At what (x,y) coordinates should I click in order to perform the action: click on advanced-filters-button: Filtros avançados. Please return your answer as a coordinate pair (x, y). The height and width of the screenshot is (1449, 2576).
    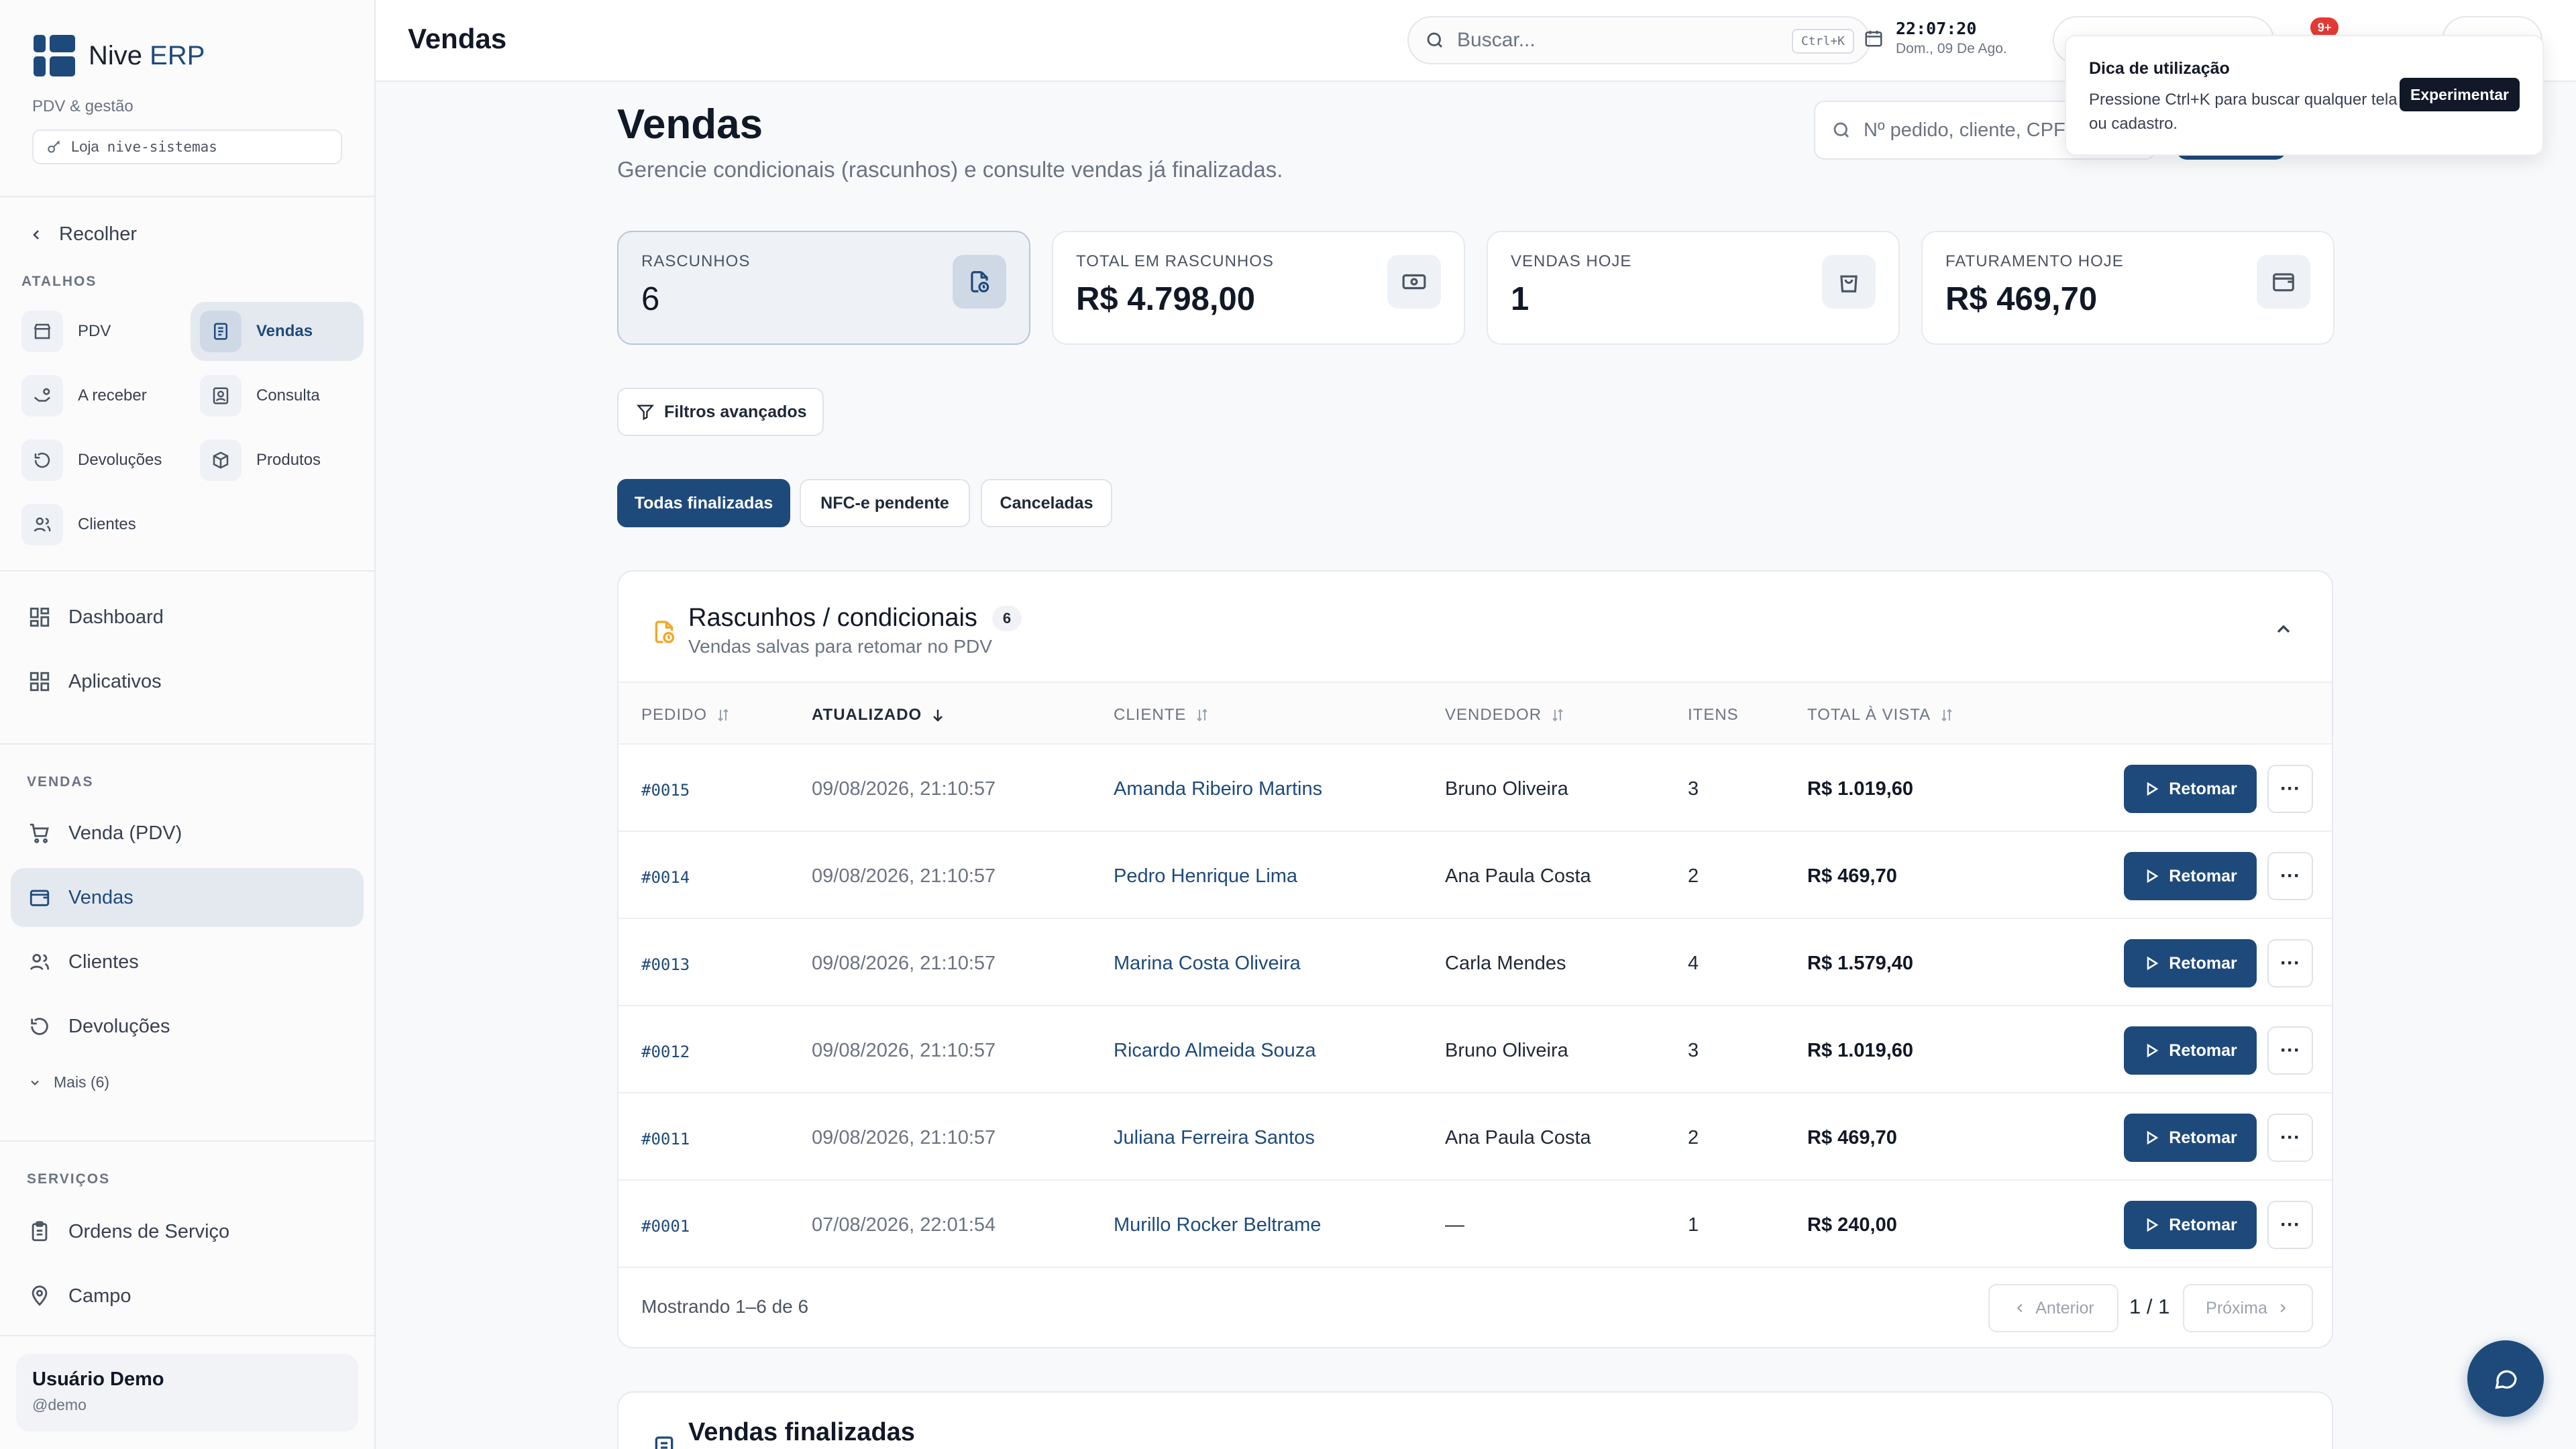
    Looking at the image, I should click on (720, 412).